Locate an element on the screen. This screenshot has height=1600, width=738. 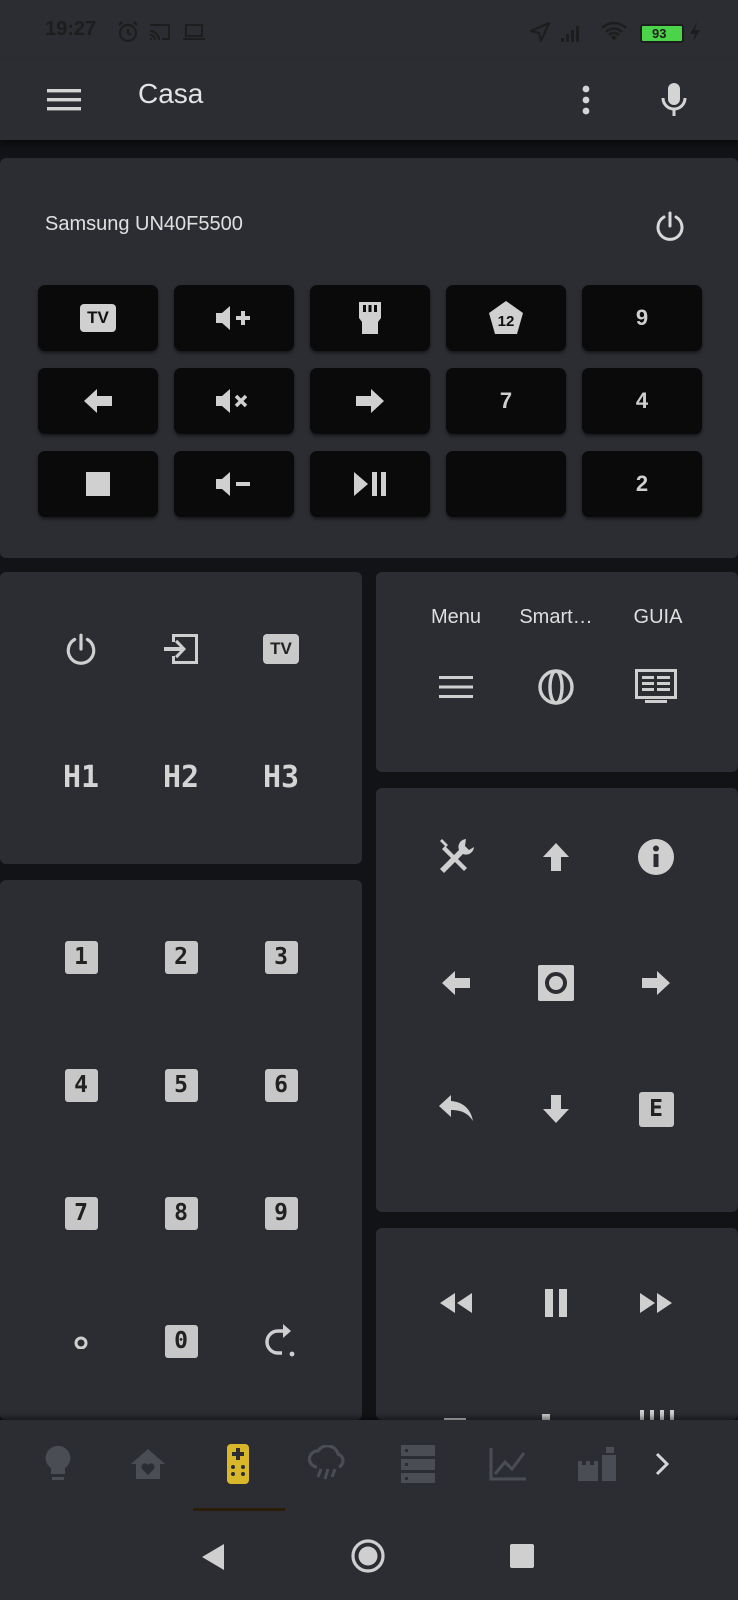
remote-control-icon is located at coordinates (238, 1464).